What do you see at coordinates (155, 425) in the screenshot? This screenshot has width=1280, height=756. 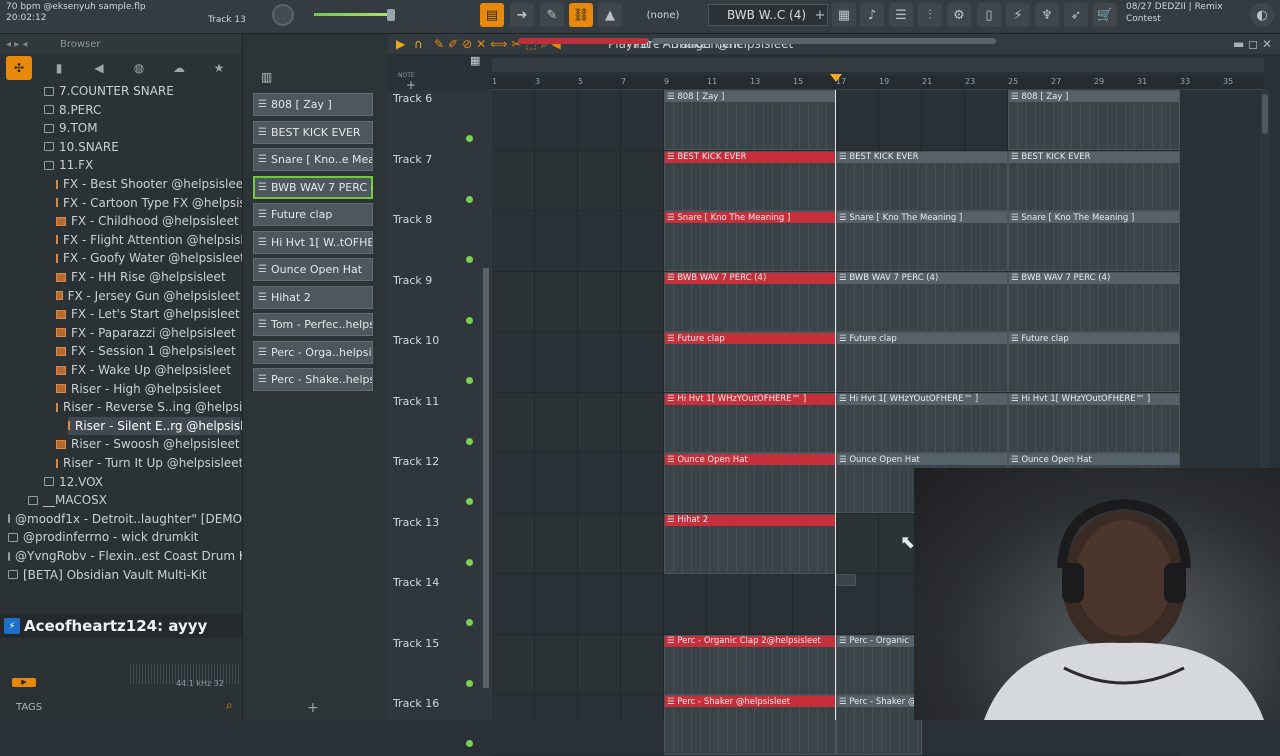 I see `browser-file: Riser - Silent E..rg @helpsisleet` at bounding box center [155, 425].